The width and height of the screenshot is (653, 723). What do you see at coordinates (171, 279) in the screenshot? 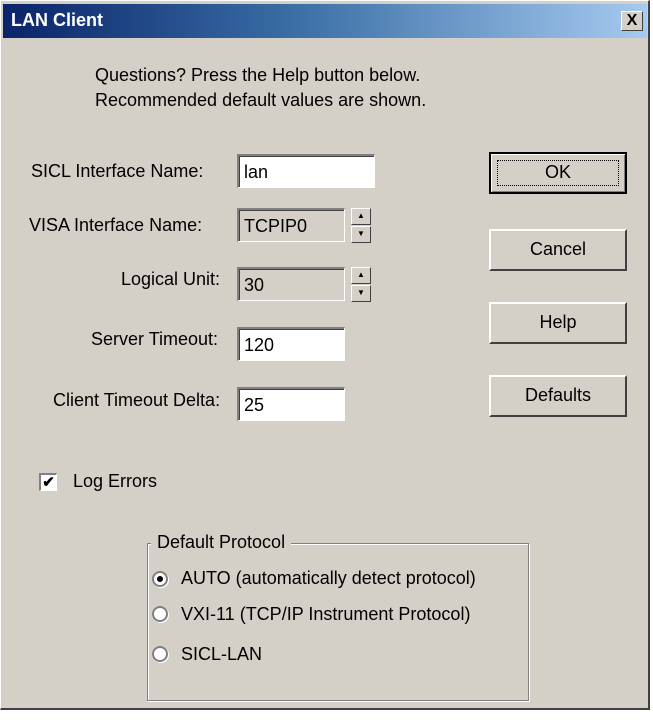
I see `logical-unit-label: Logical Unit:` at bounding box center [171, 279].